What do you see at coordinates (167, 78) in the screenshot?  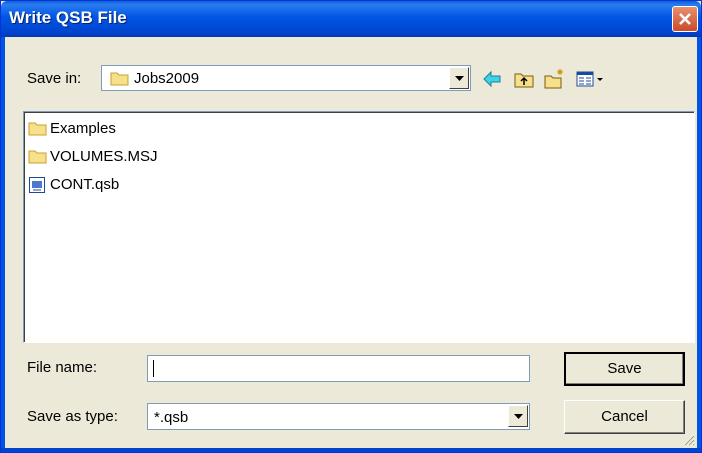 I see `save-in-value: Jobs2009` at bounding box center [167, 78].